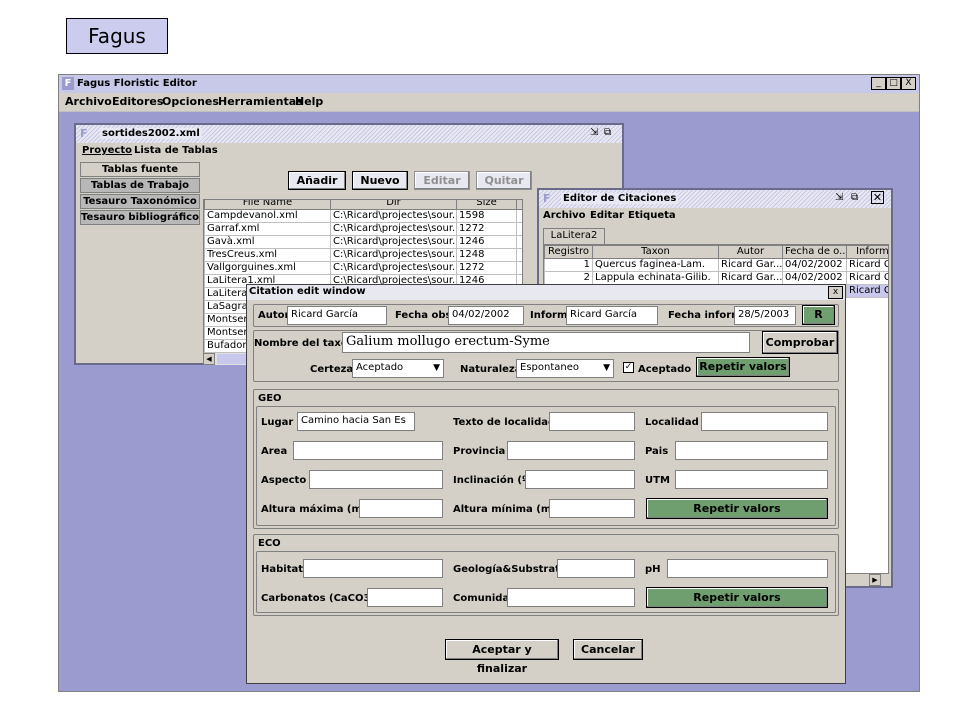 The height and width of the screenshot is (720, 960). What do you see at coordinates (140, 169) in the screenshot?
I see `tab-tablas-fuente: Tablas fuente` at bounding box center [140, 169].